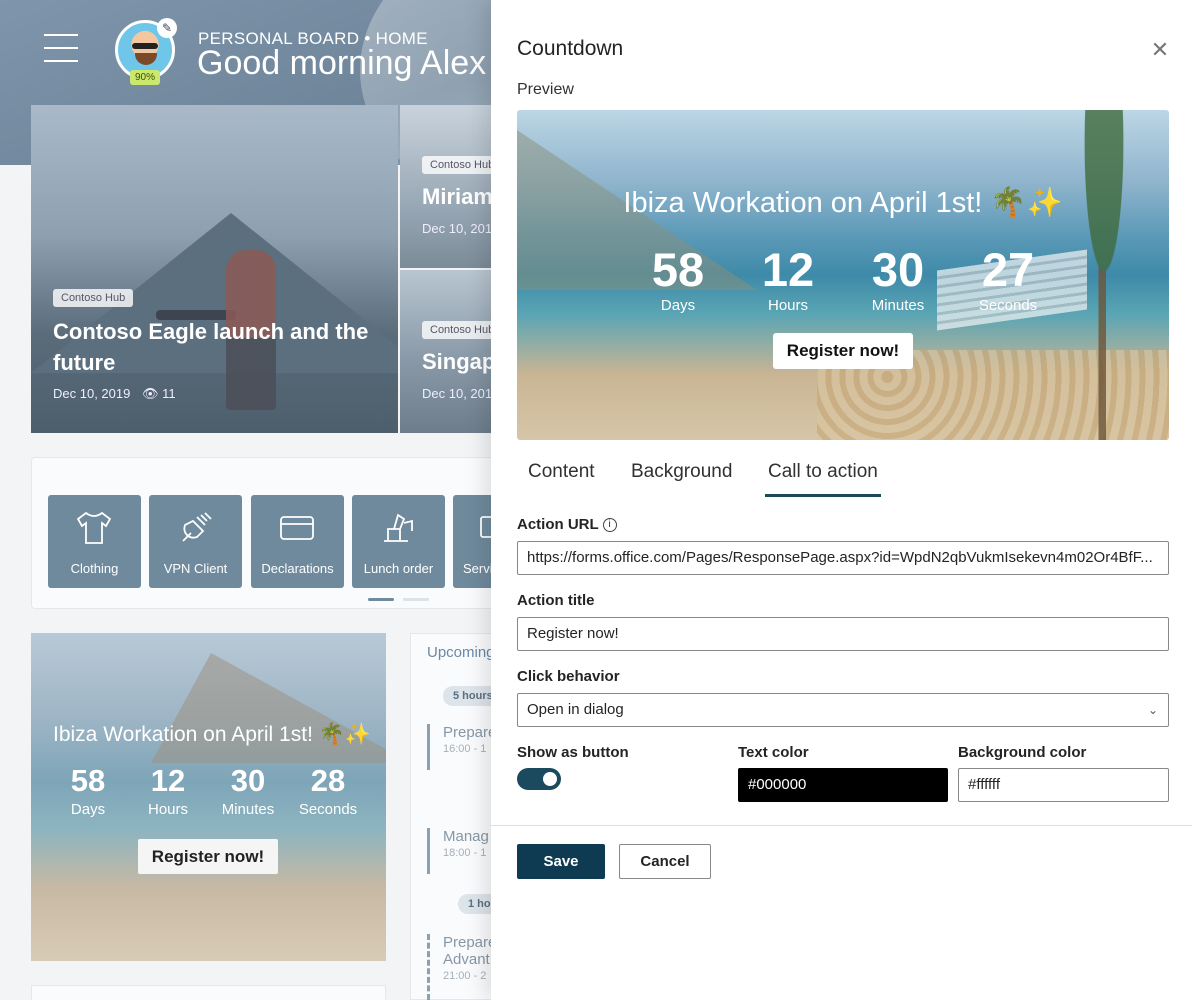  Describe the element at coordinates (93, 298) in the screenshot. I see `news-tag: Contoso Hub` at that location.